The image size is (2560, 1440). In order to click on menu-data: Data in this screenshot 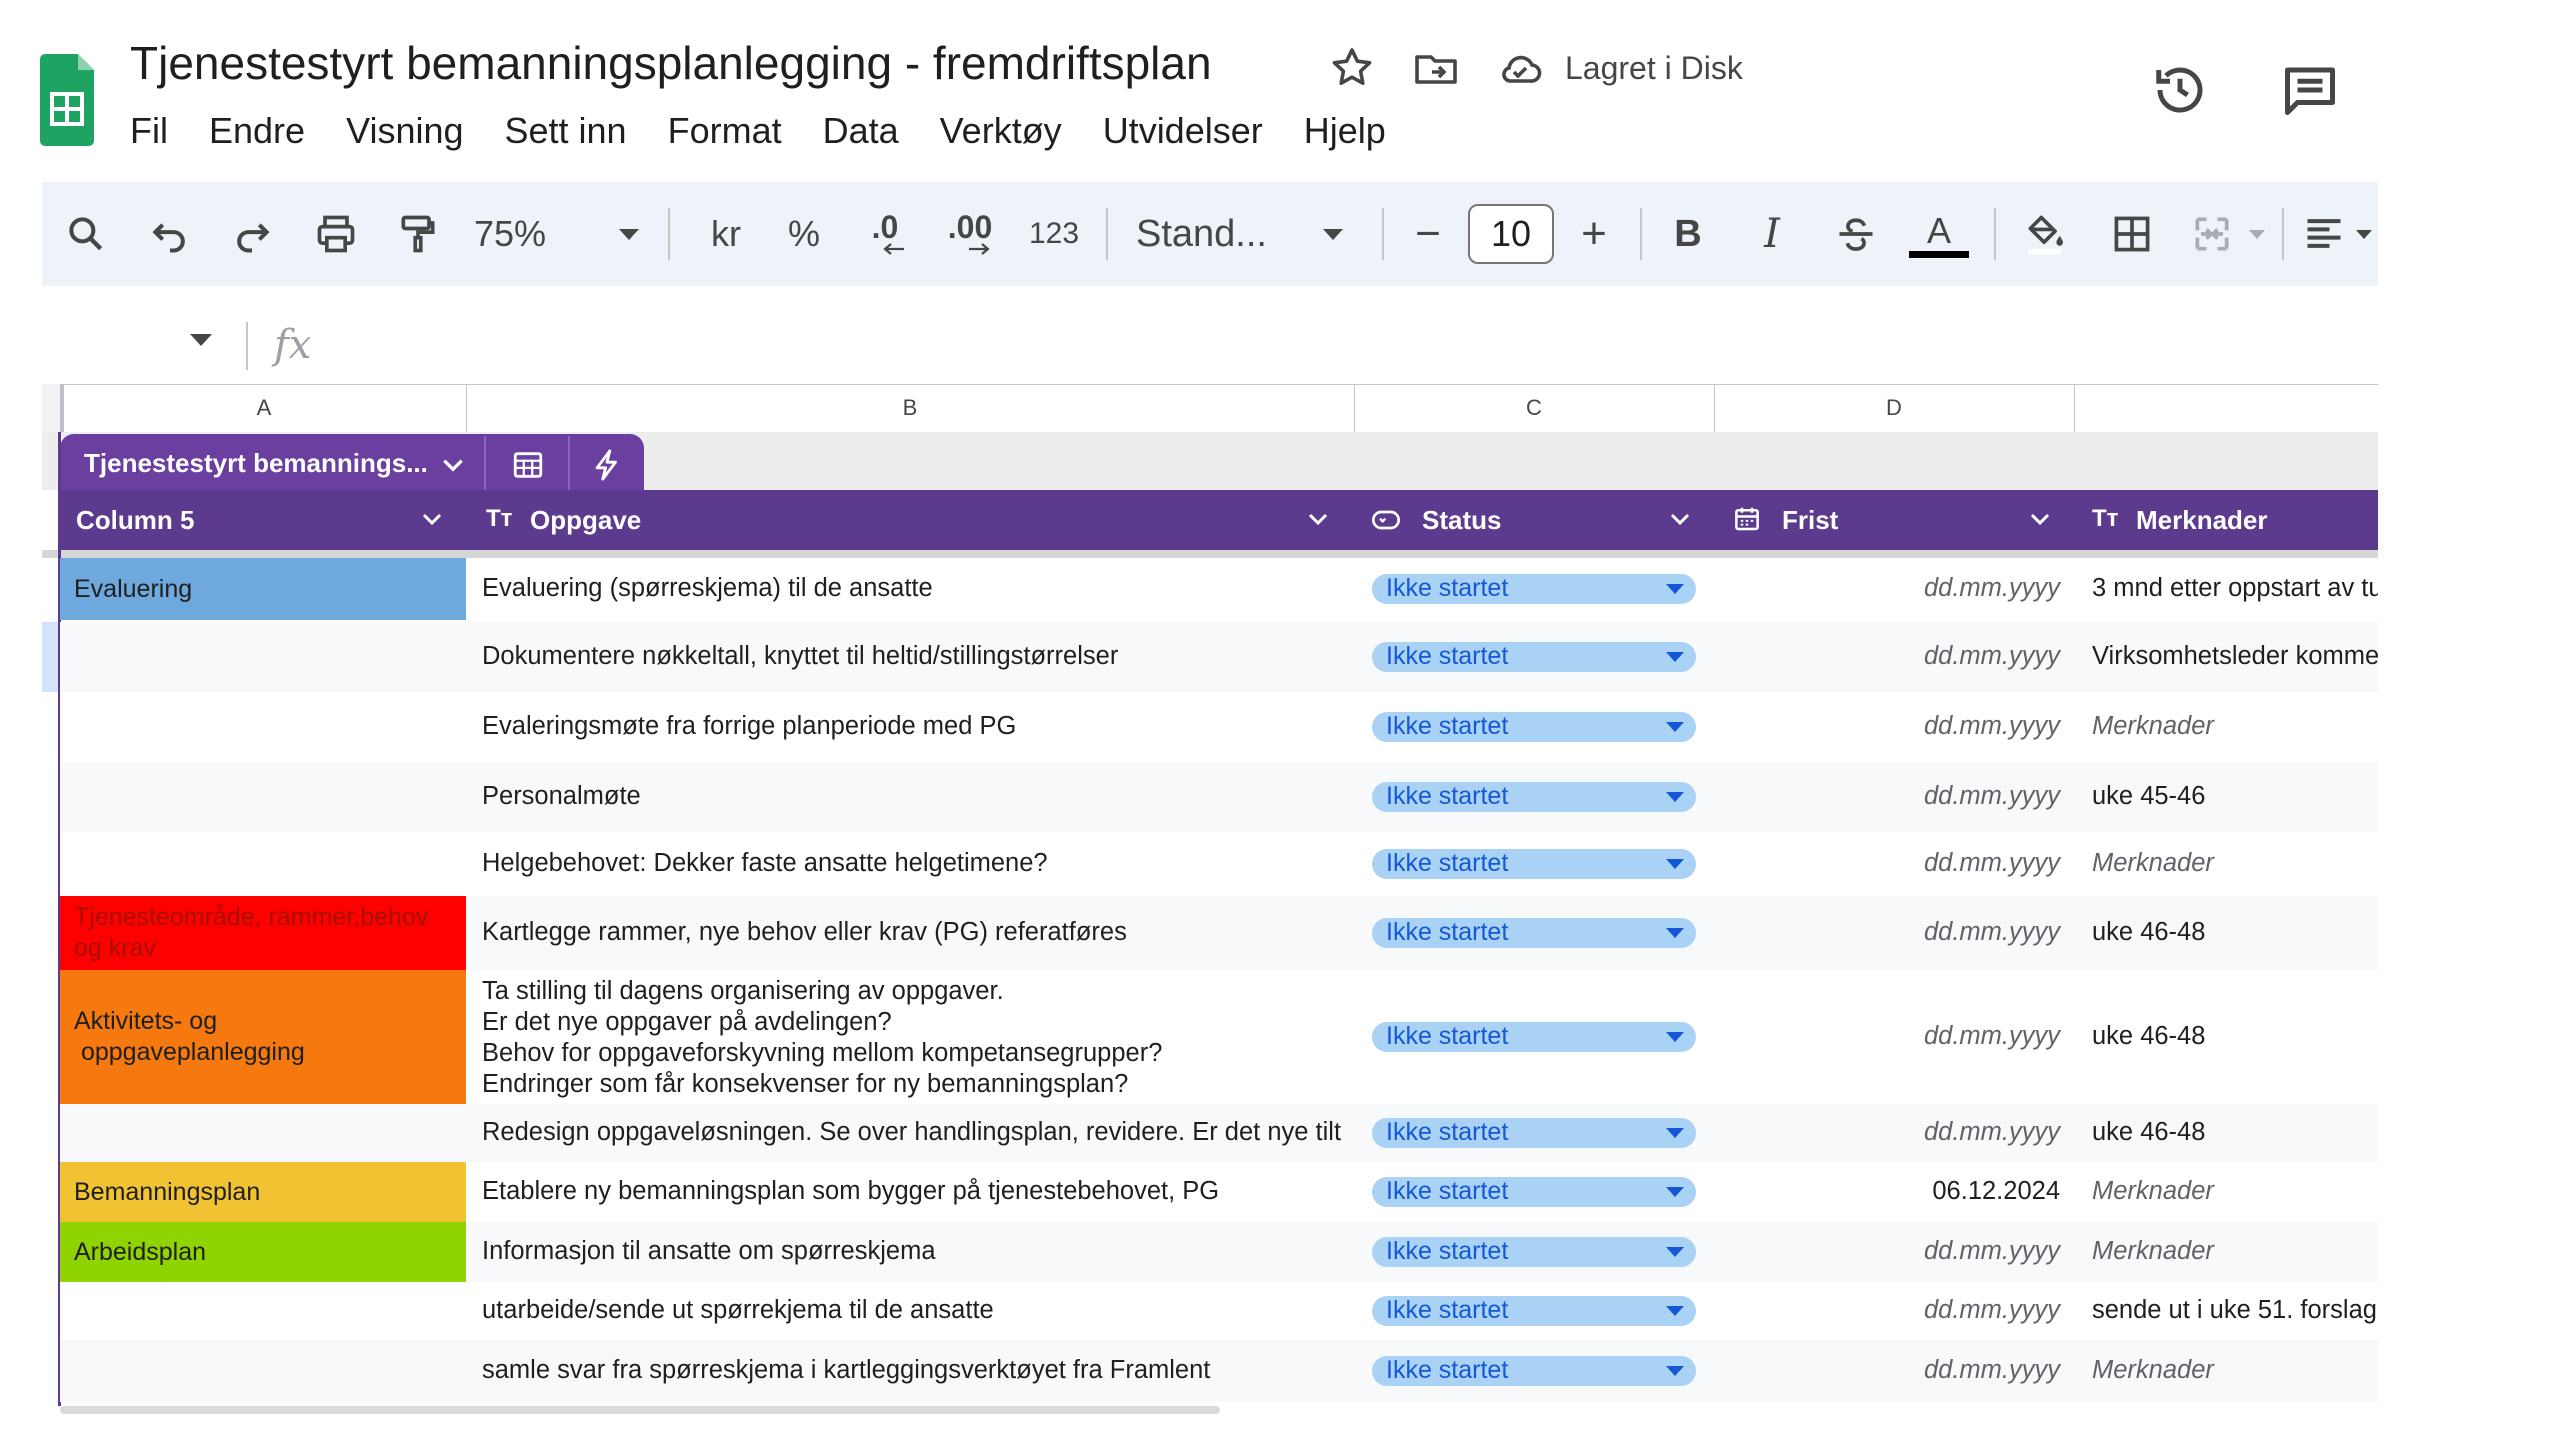, I will do `click(861, 131)`.